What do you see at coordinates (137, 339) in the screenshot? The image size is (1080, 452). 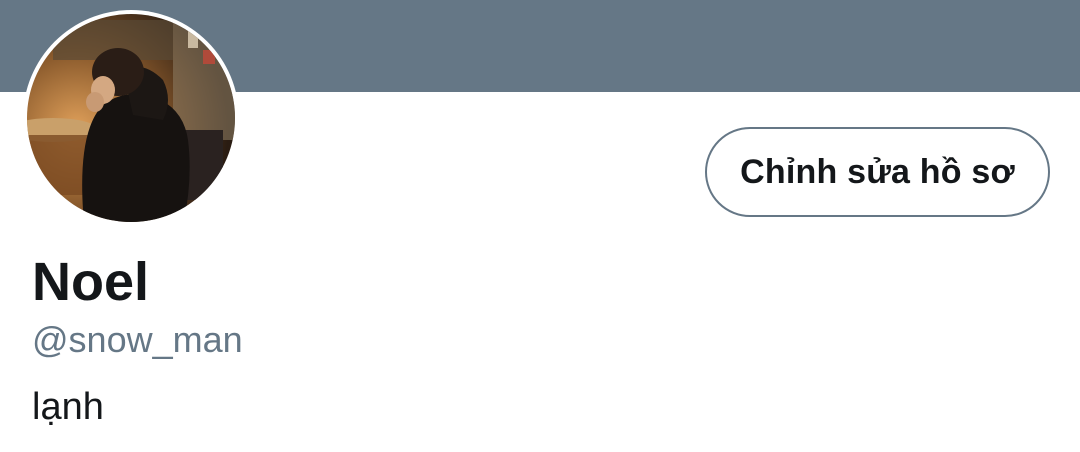 I see `profile-handle: @snow_man` at bounding box center [137, 339].